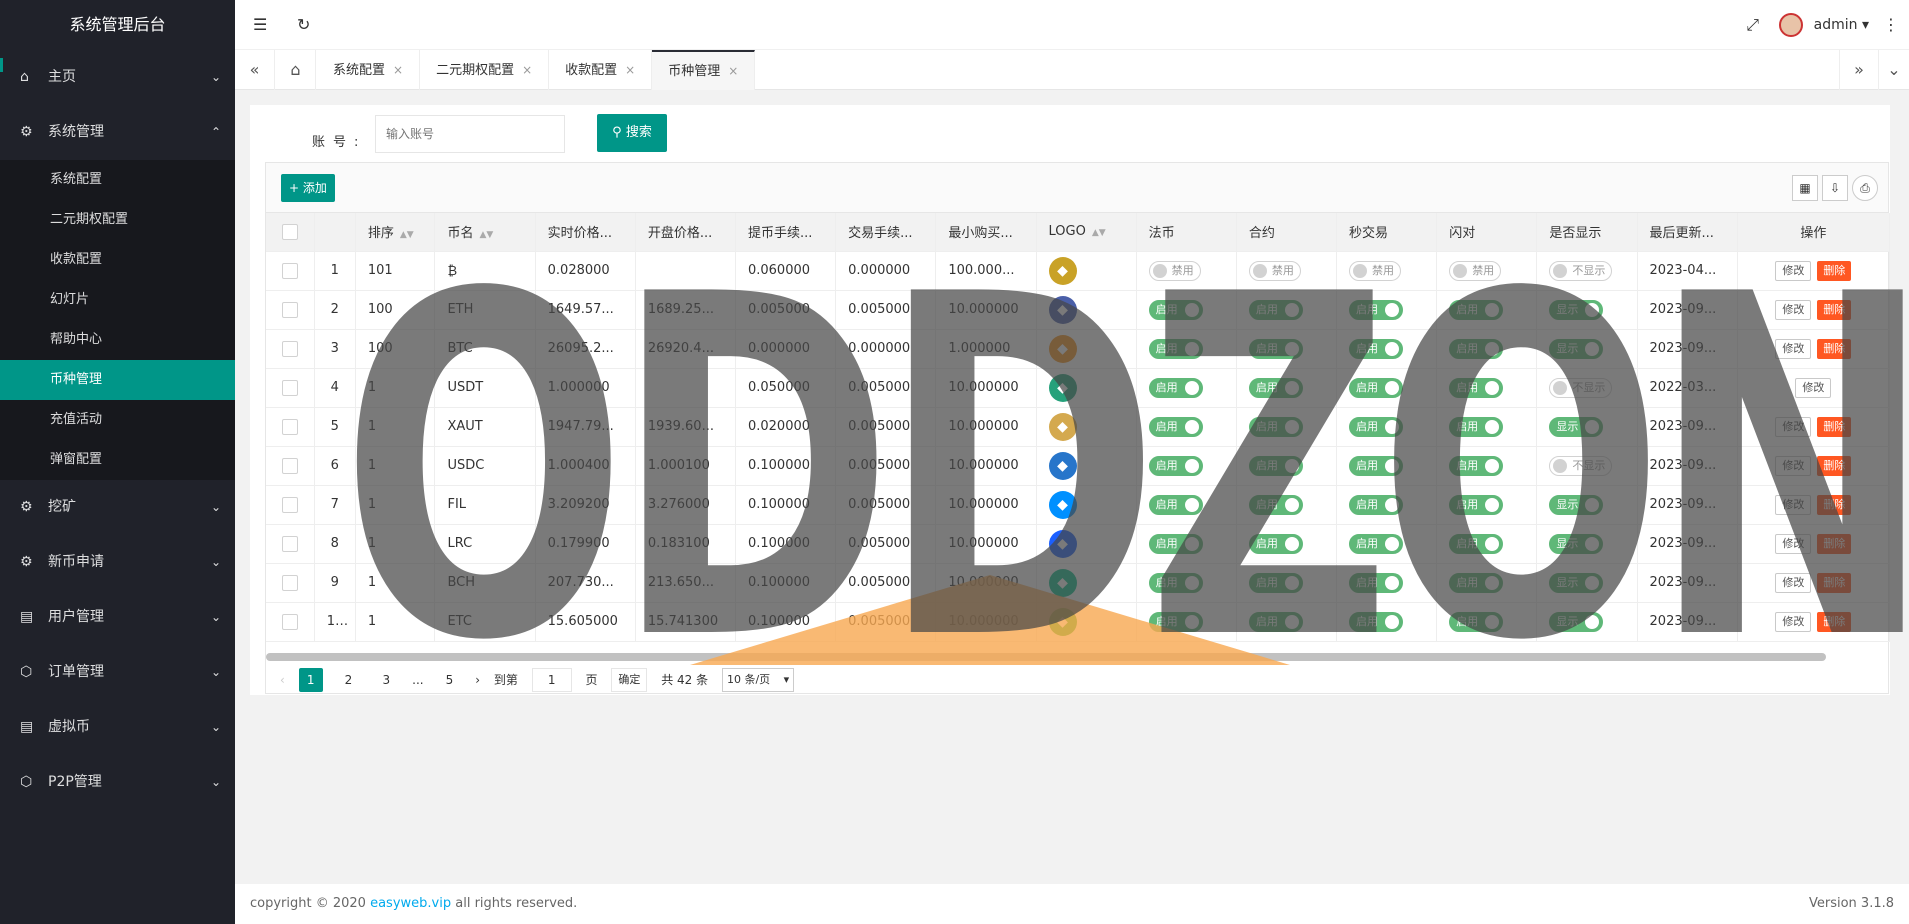 The width and height of the screenshot is (1909, 924). I want to click on page-2: 2, so click(348, 680).